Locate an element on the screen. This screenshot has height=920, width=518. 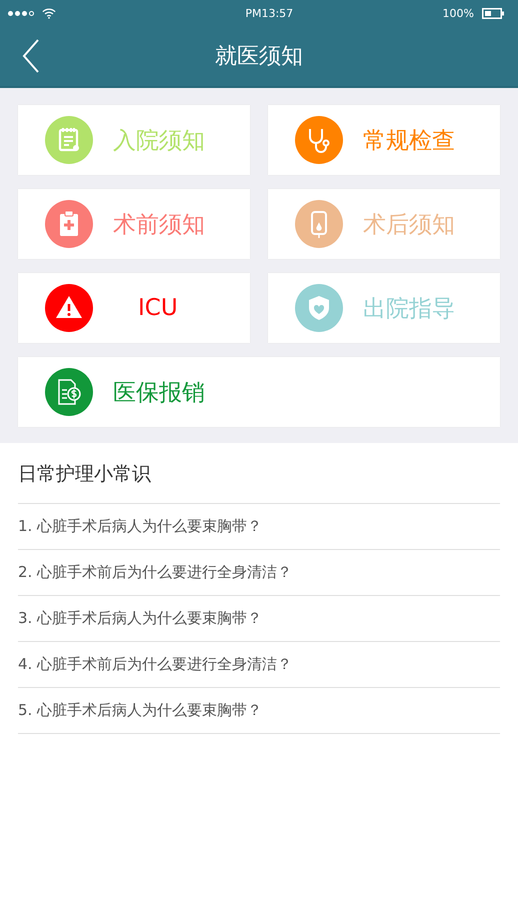
bill-icon is located at coordinates (69, 392).